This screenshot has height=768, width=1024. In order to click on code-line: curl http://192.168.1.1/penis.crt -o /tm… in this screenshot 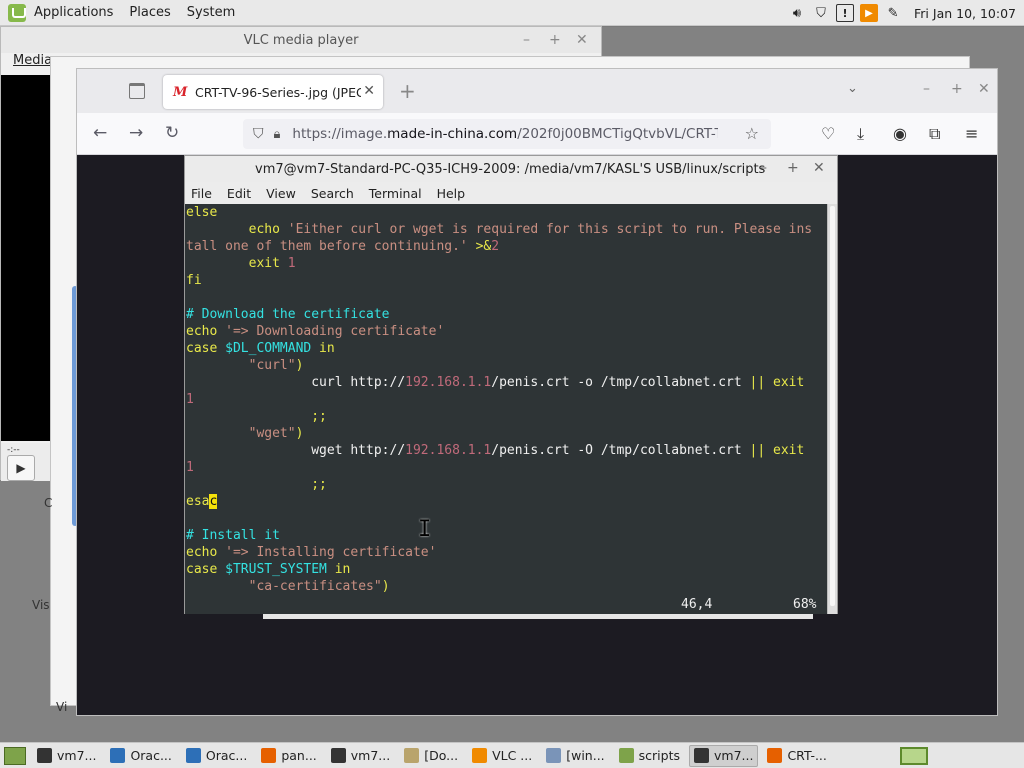, I will do `click(506, 382)`.